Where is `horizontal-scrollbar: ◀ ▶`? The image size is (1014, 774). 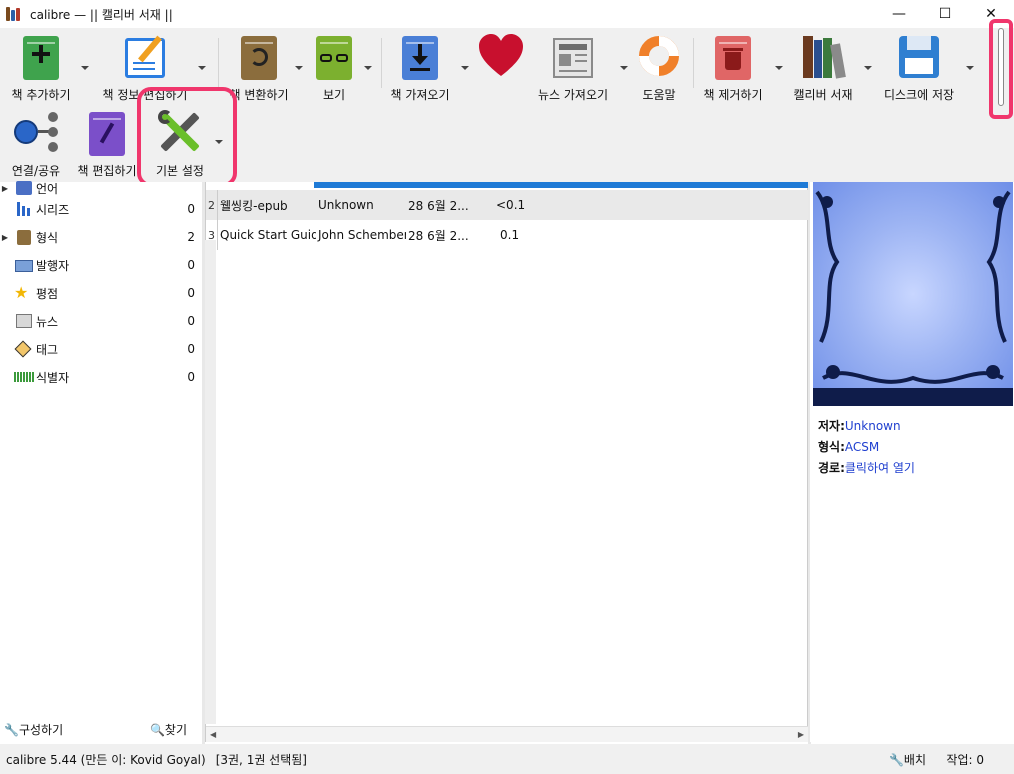 horizontal-scrollbar: ◀ ▶ is located at coordinates (507, 734).